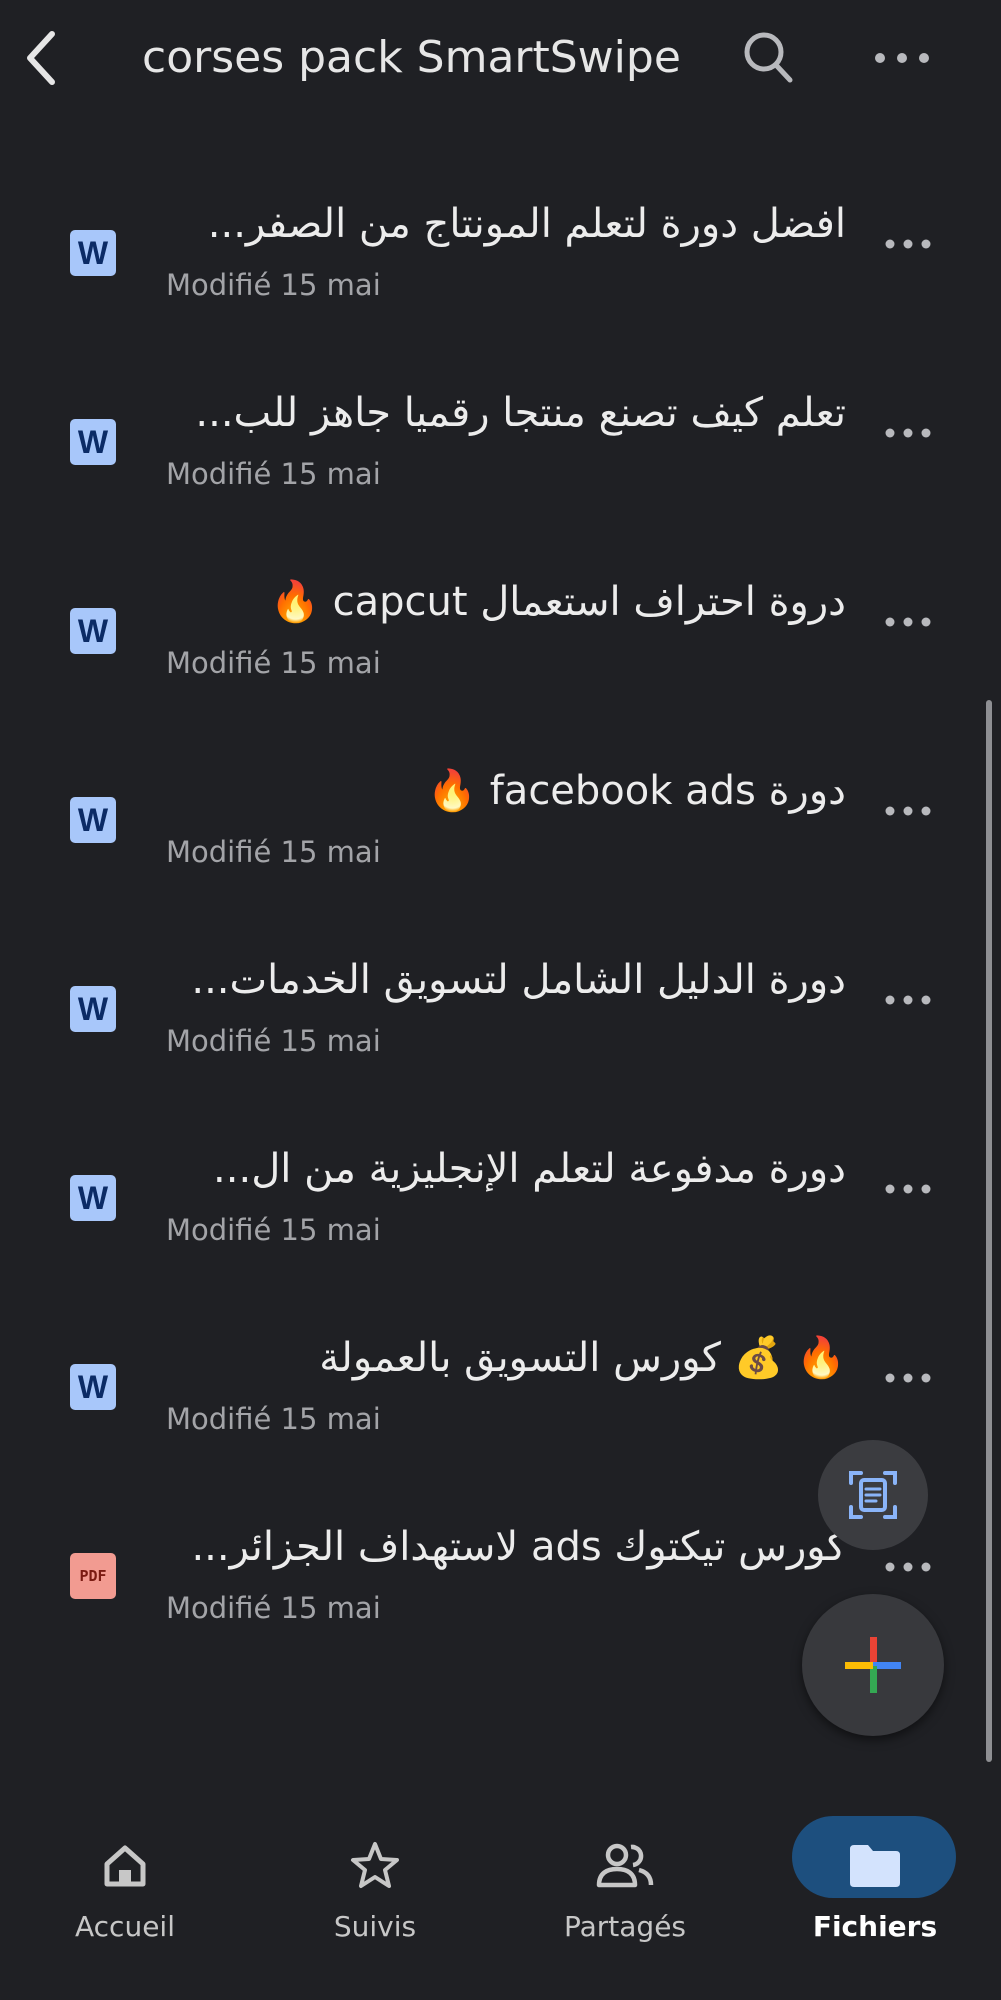 The height and width of the screenshot is (2000, 1001). I want to click on pdf-file-icon: PDF, so click(93, 1576).